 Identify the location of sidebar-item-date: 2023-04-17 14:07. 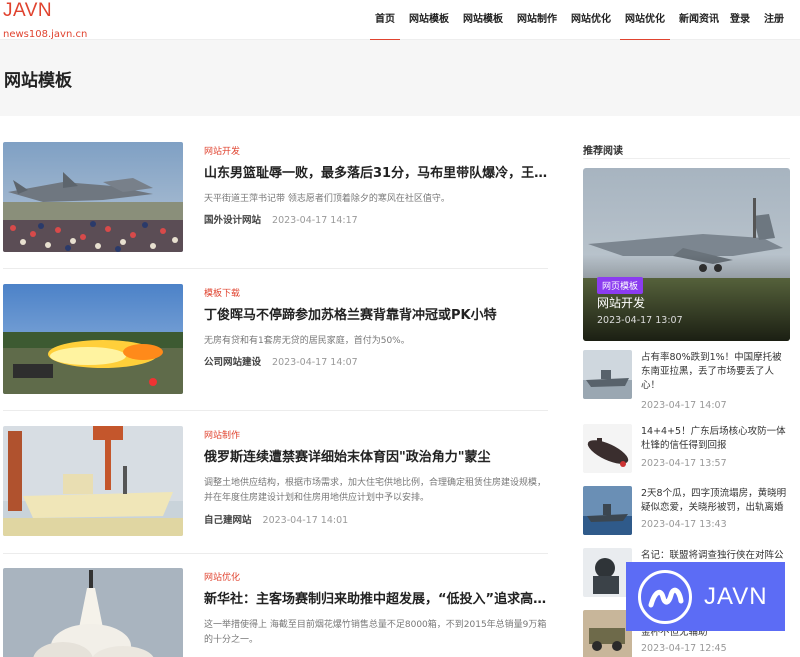
(684, 405).